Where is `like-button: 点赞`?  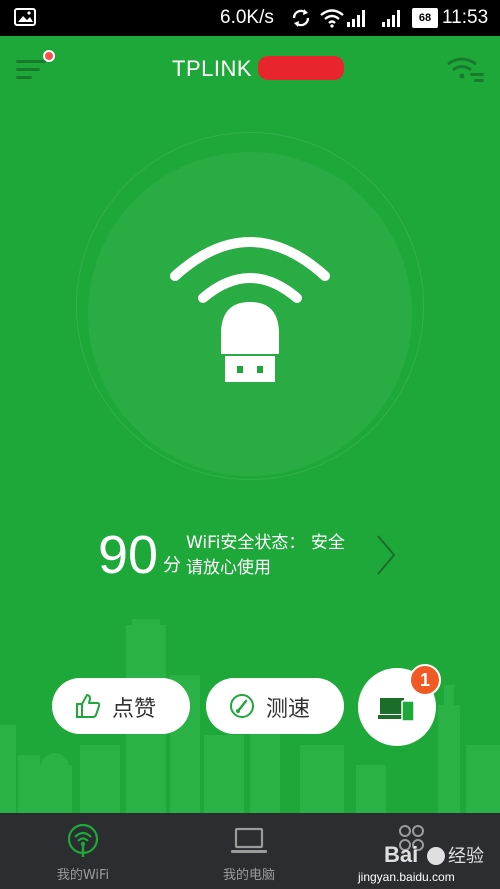 like-button: 点赞 is located at coordinates (121, 706).